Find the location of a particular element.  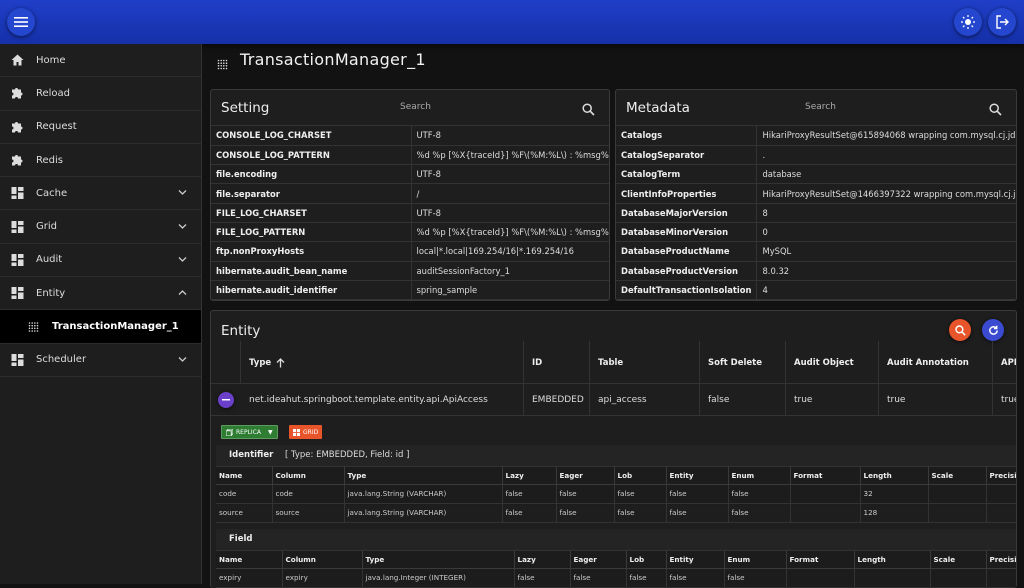

field-title: Field is located at coordinates (241, 539).